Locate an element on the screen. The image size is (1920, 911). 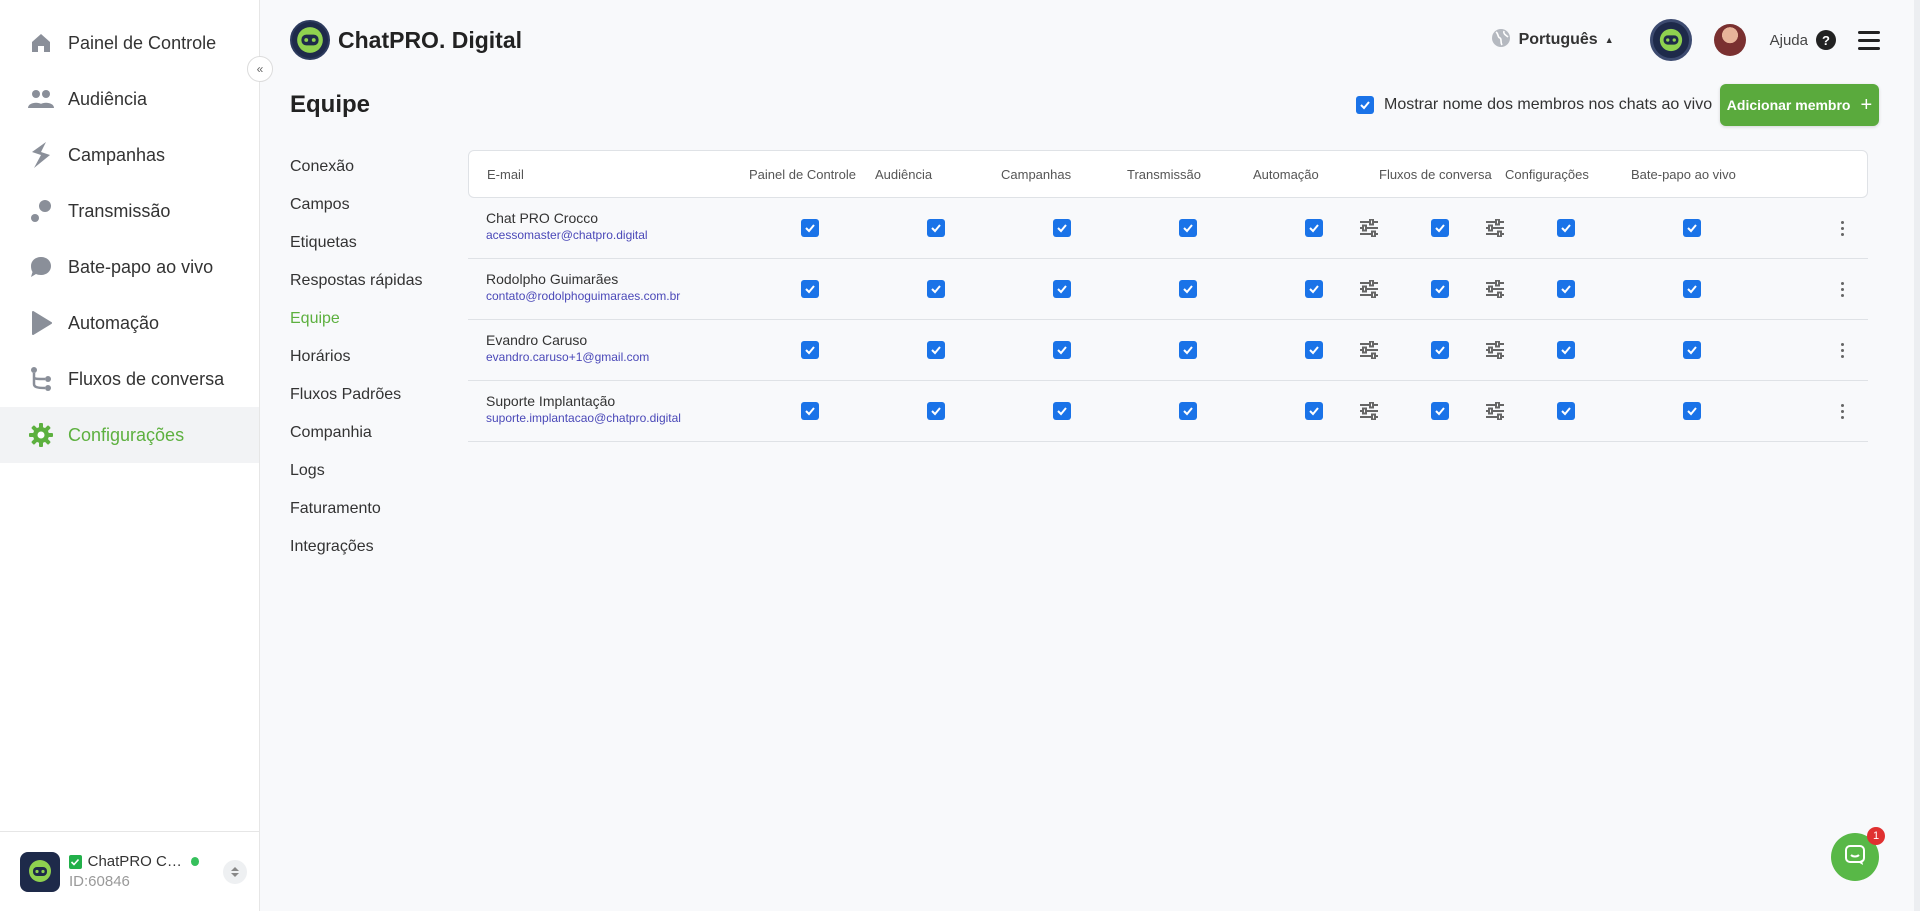
brand: ChatPRO. Digital is located at coordinates (406, 40).